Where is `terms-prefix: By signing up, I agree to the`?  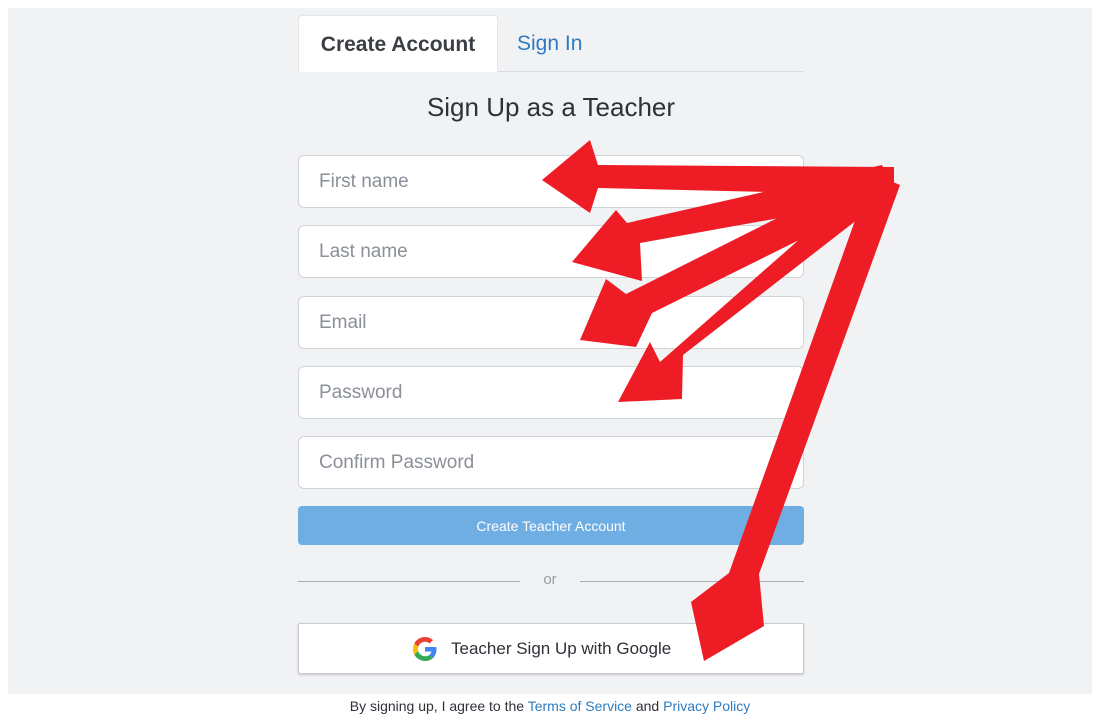 terms-prefix: By signing up, I agree to the is located at coordinates (438, 706).